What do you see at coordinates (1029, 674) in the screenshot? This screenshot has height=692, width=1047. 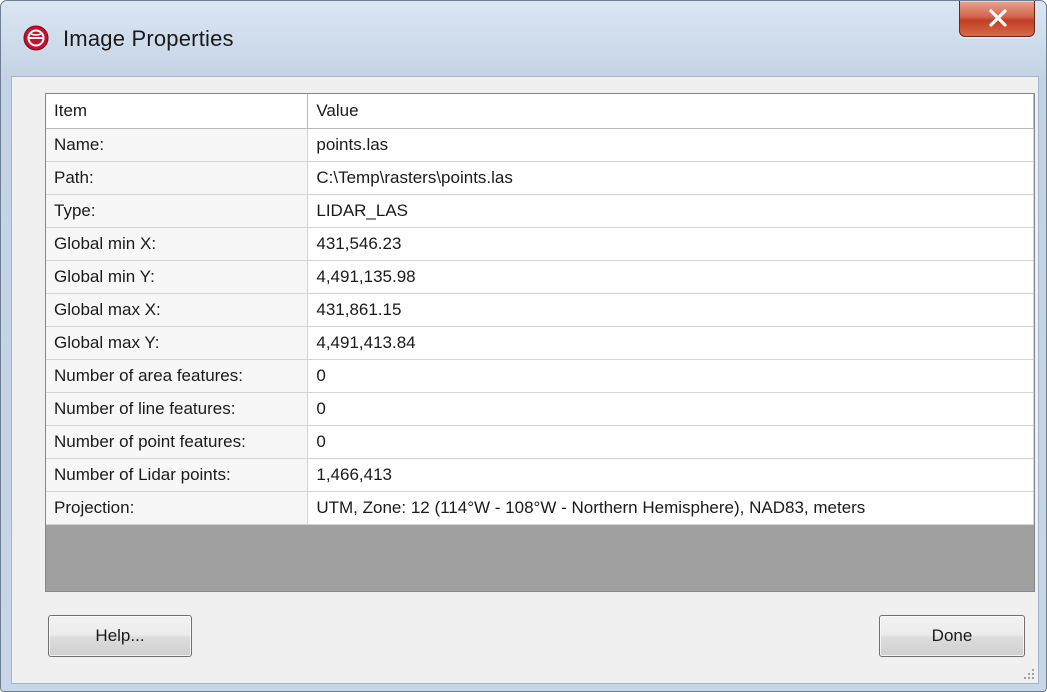 I see `resize-grip-icon` at bounding box center [1029, 674].